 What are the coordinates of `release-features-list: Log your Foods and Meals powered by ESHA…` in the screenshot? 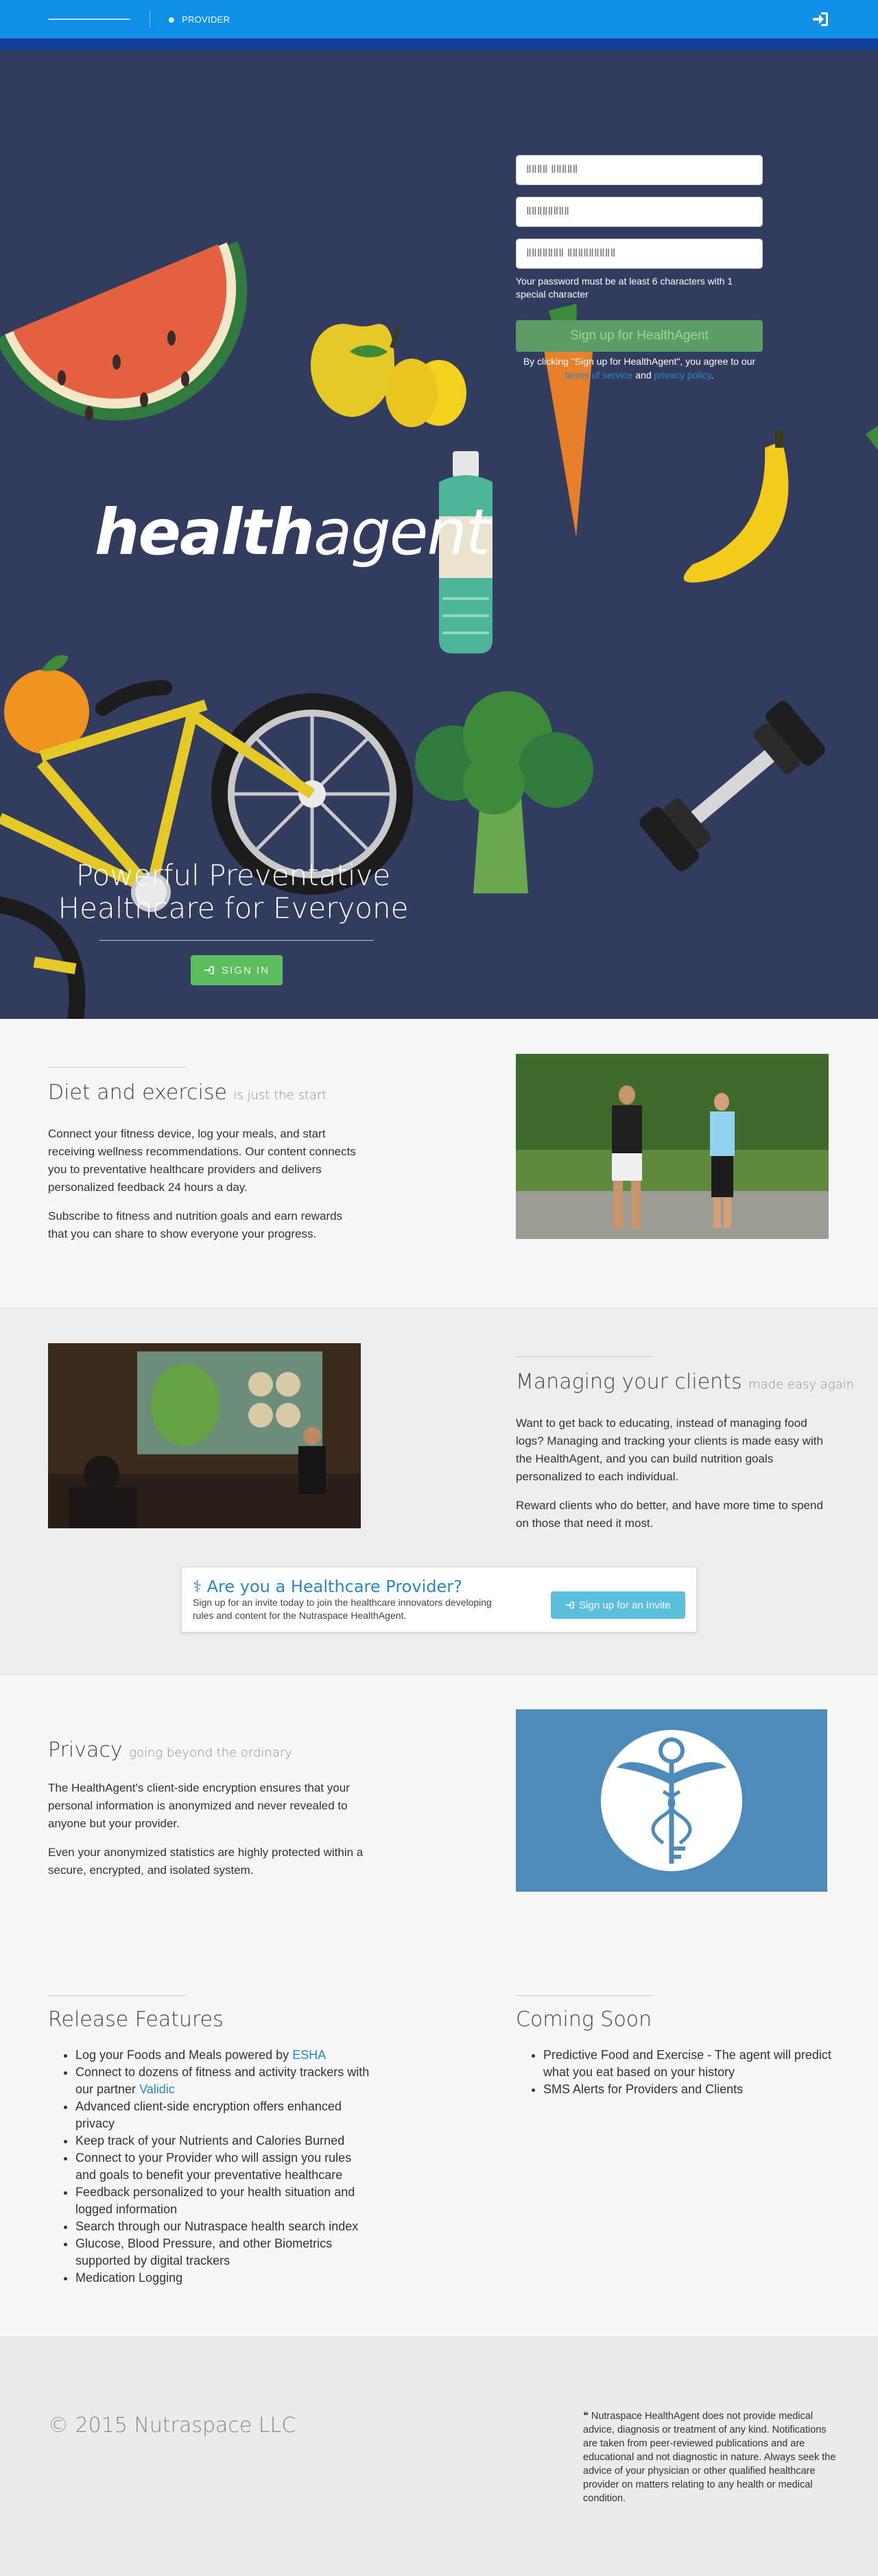 It's located at (209, 2167).